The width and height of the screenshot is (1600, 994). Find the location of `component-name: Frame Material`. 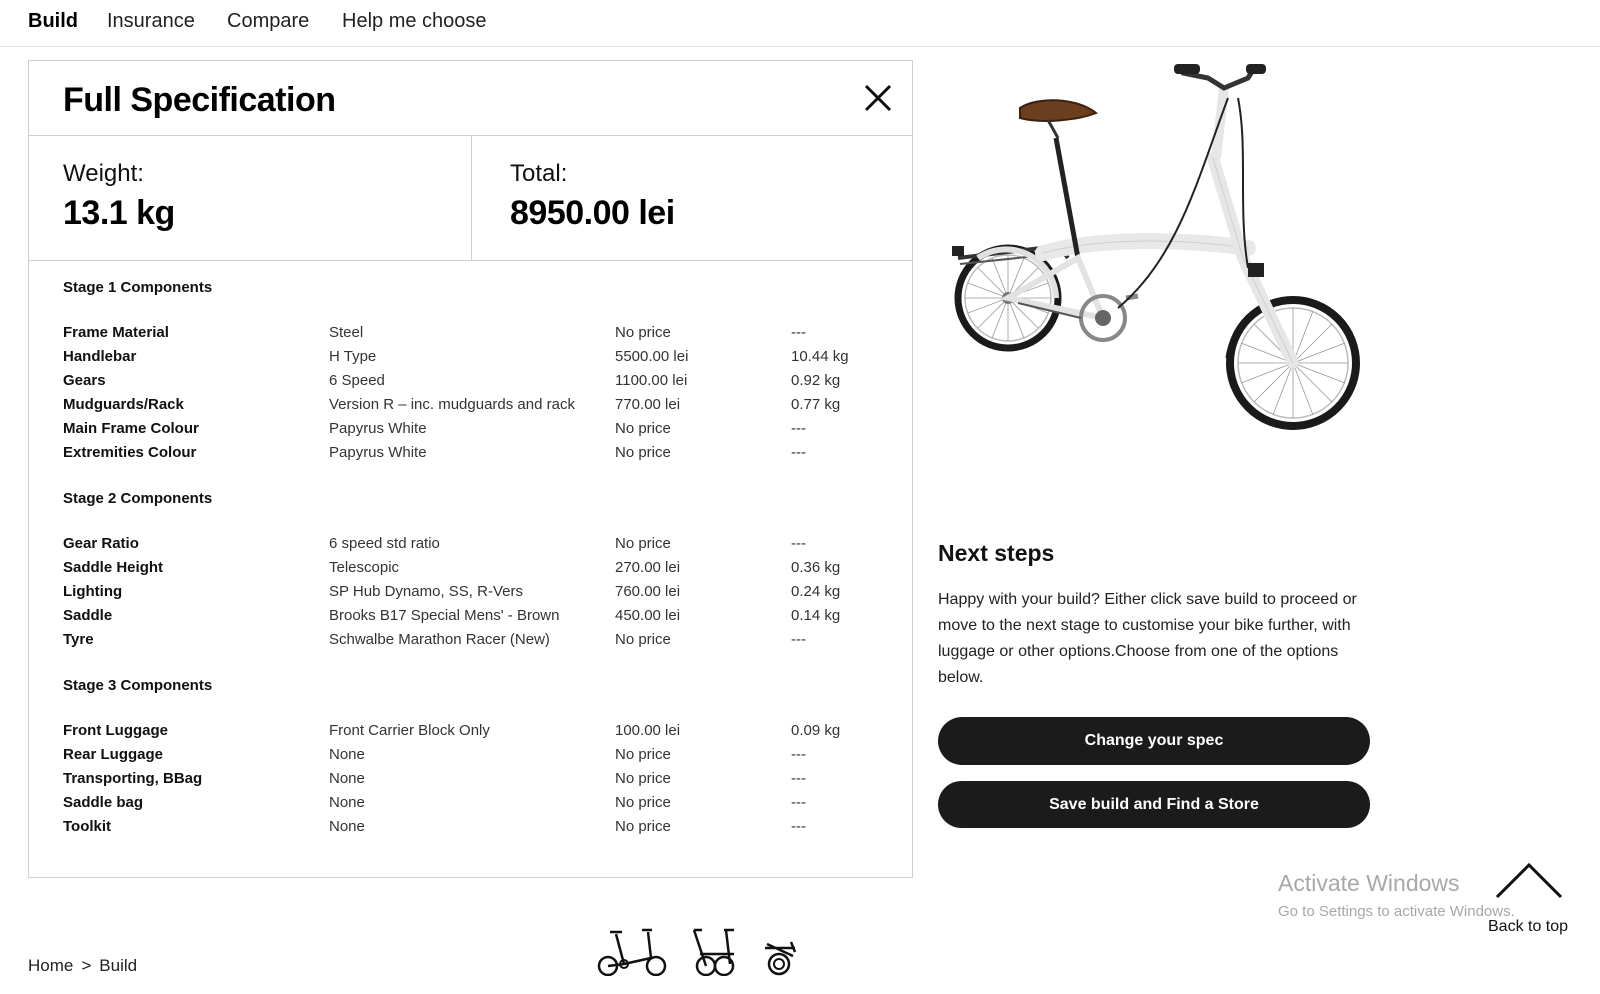

component-name: Frame Material is located at coordinates (116, 332).